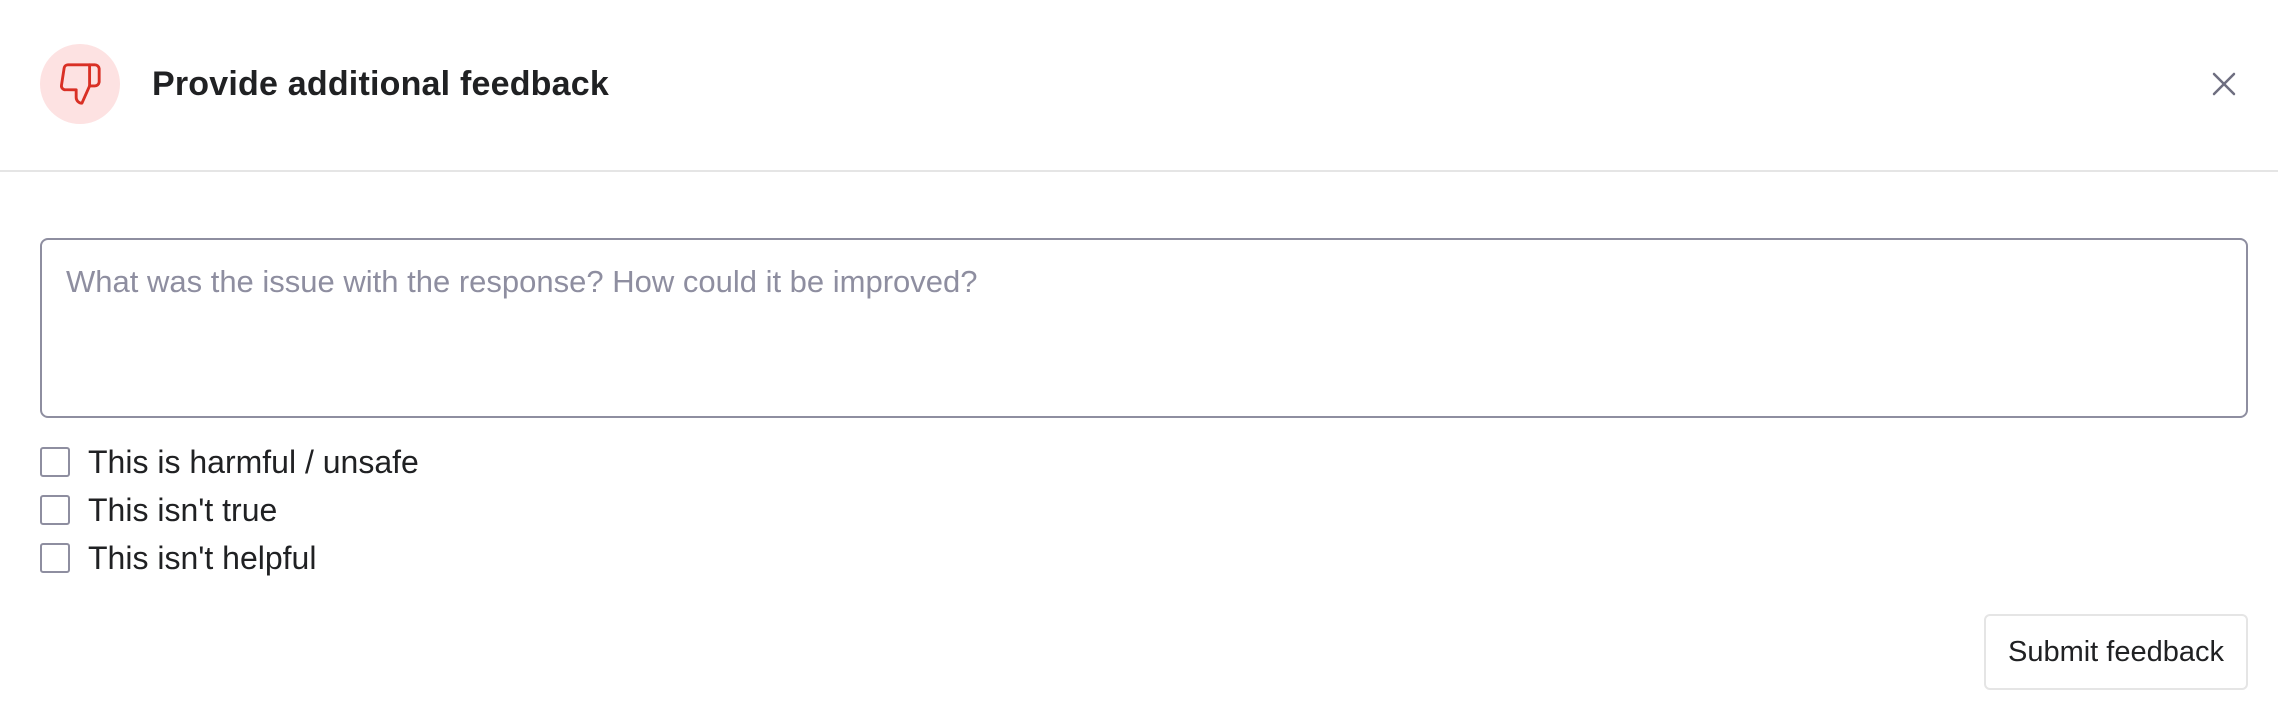 The image size is (2278, 726). What do you see at coordinates (202, 558) in the screenshot?
I see `option-label: This isn't helpful` at bounding box center [202, 558].